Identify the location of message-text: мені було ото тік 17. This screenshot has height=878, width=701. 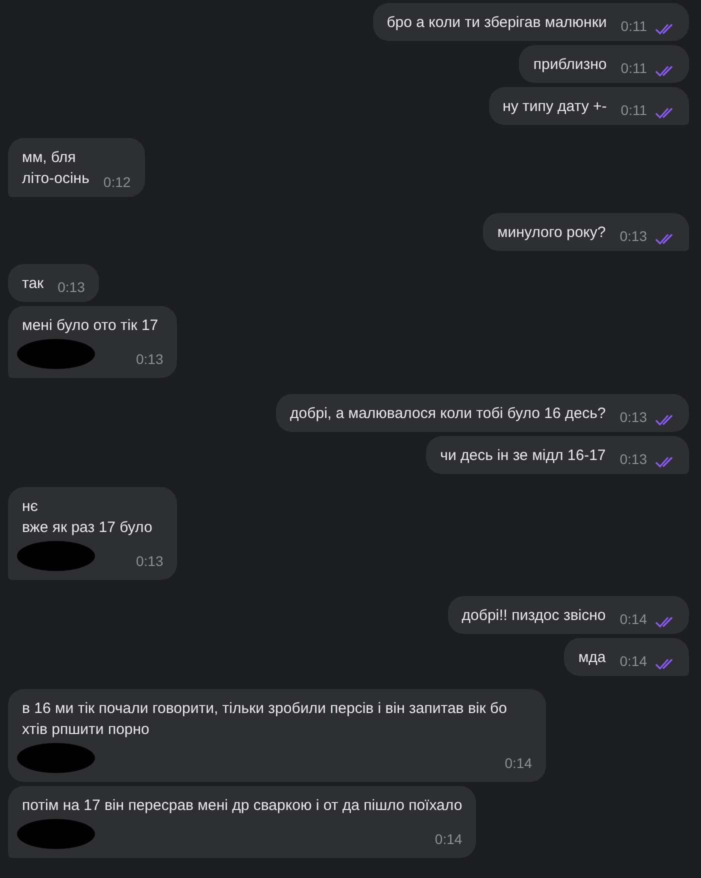
(90, 326).